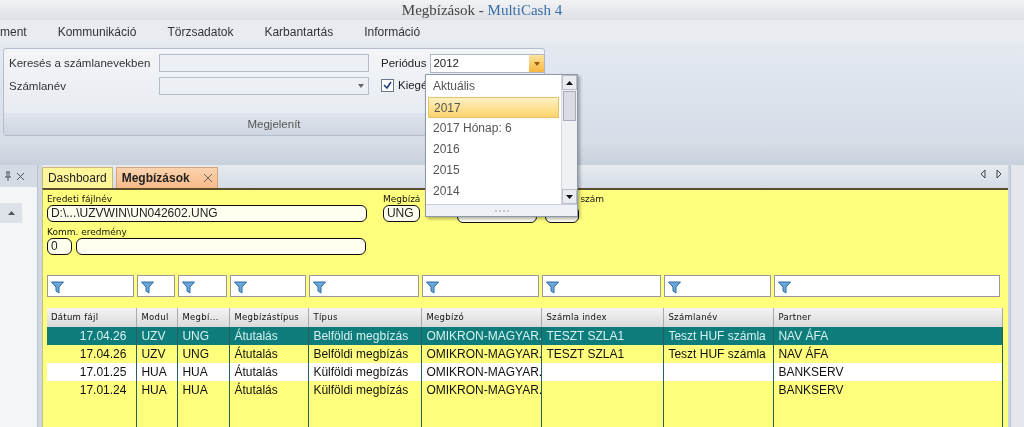 This screenshot has width=1024, height=427. Describe the element at coordinates (501, 210) in the screenshot. I see `resize-grip-icon` at that location.